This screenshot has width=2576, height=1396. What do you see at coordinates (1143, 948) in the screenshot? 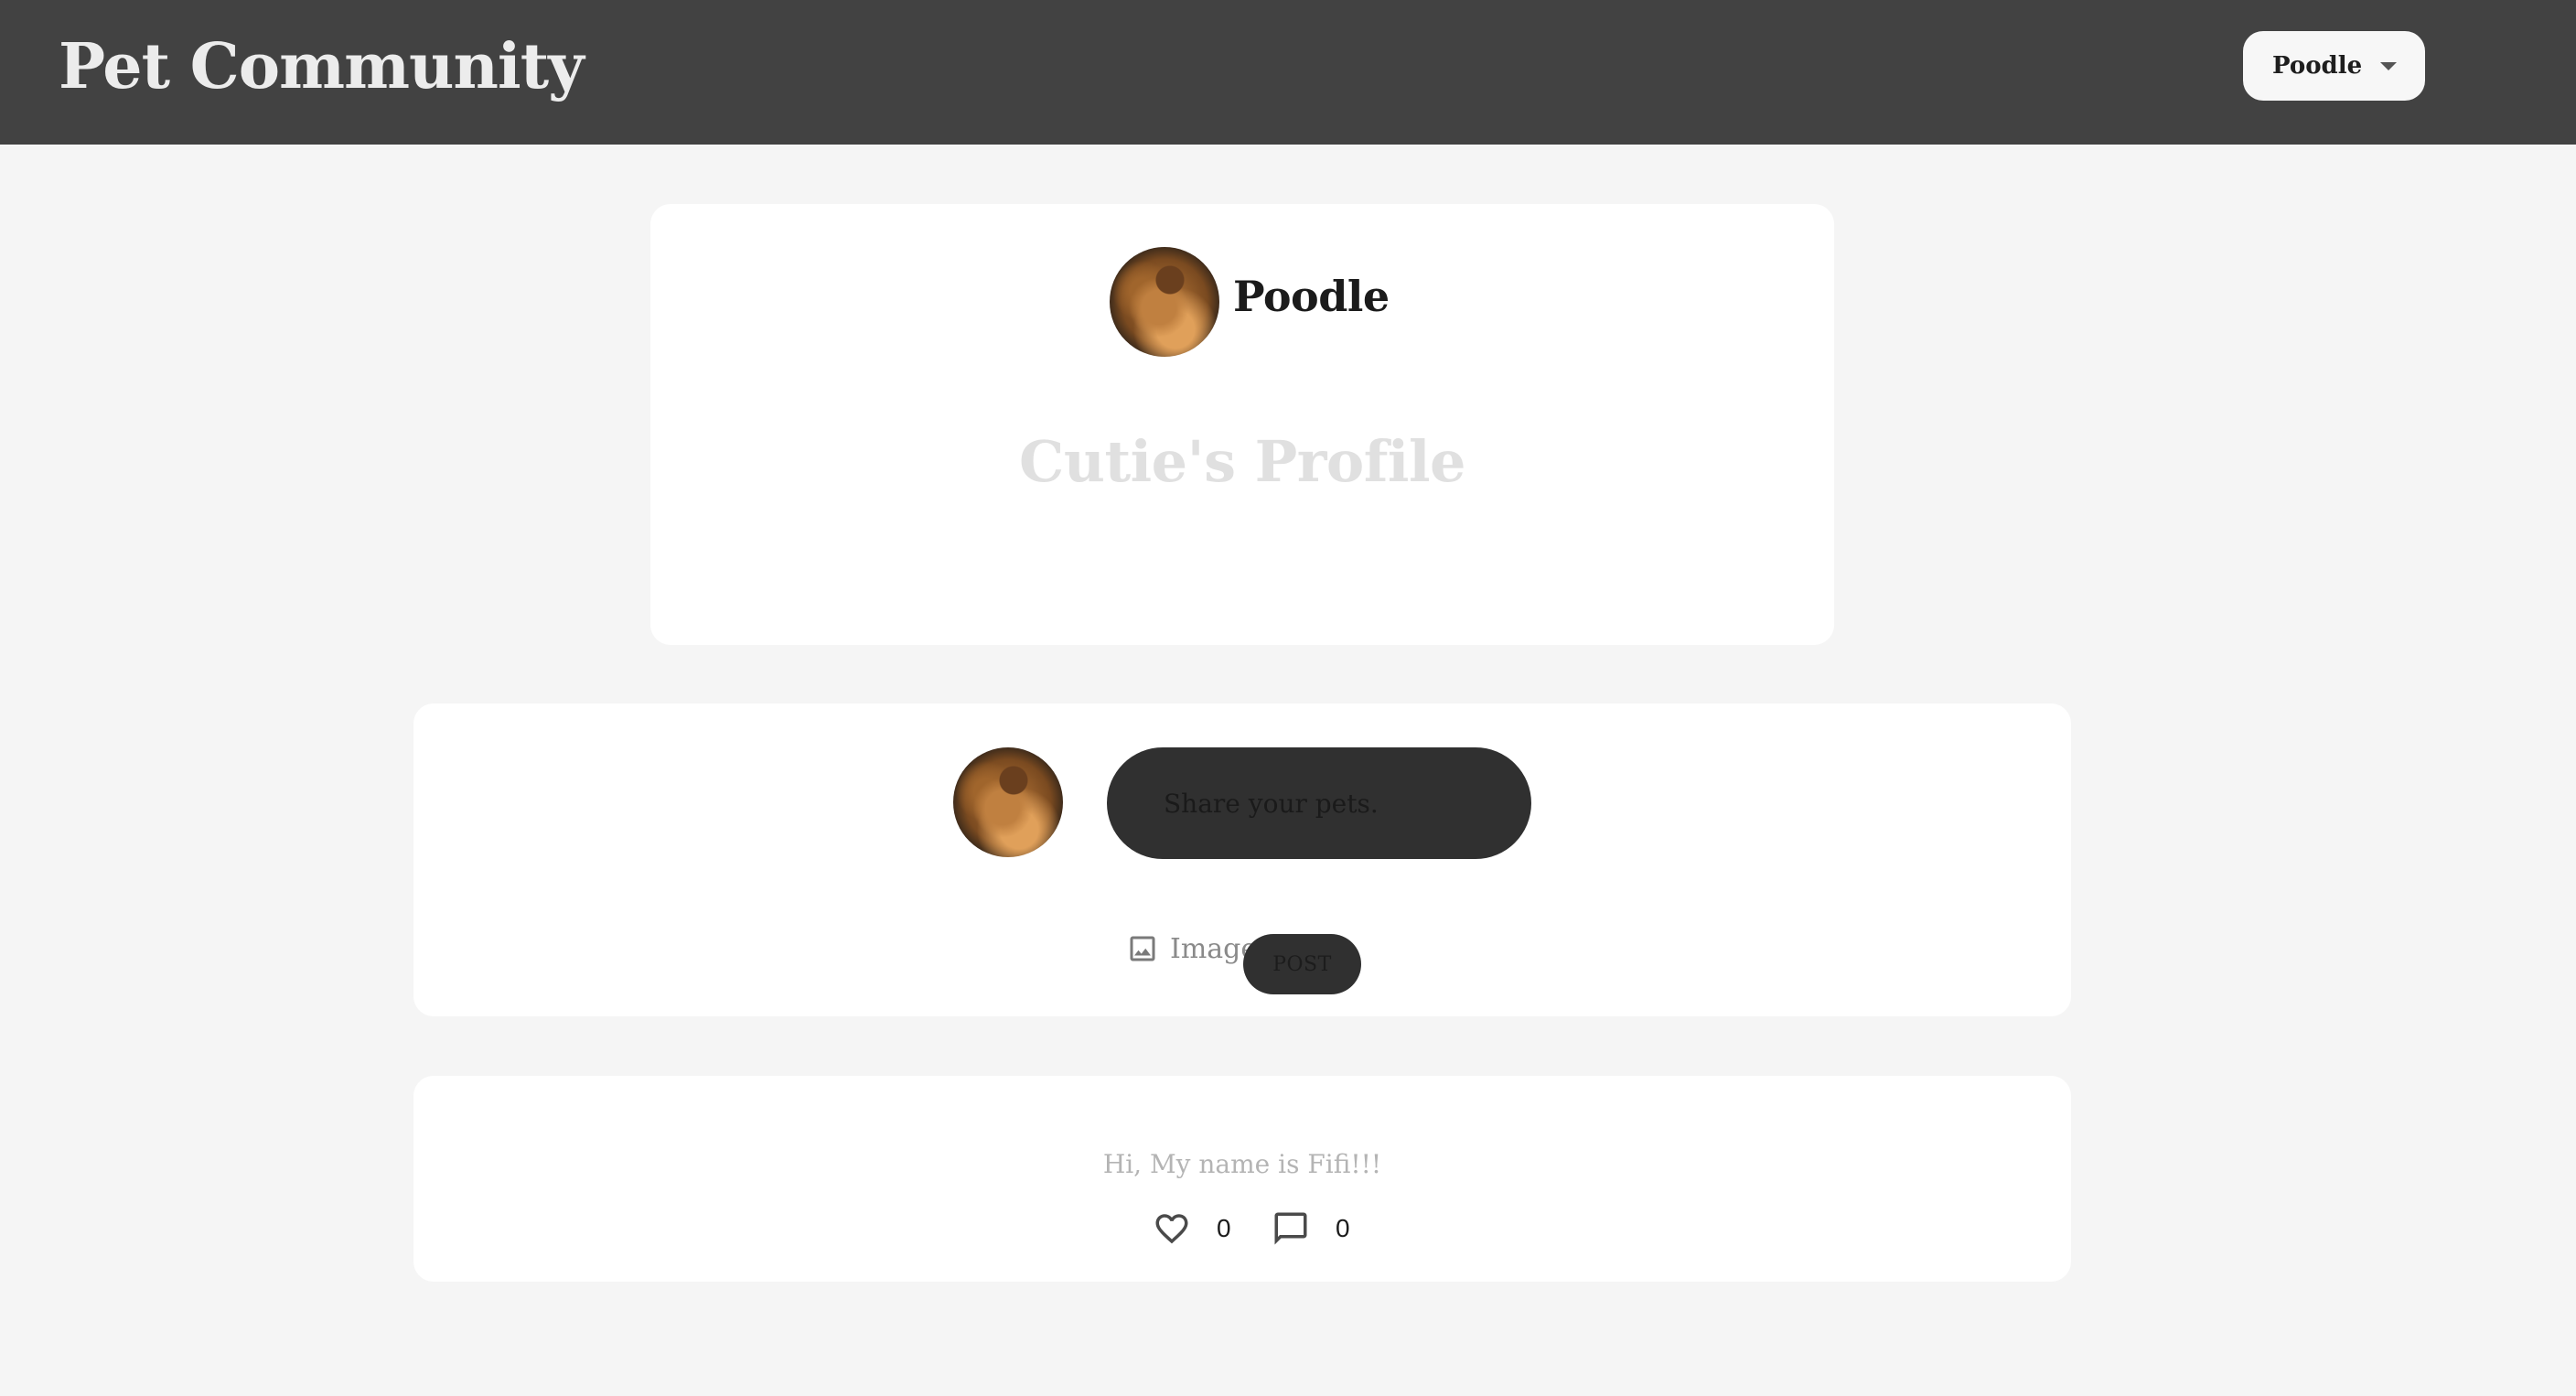
I see `image-icon` at bounding box center [1143, 948].